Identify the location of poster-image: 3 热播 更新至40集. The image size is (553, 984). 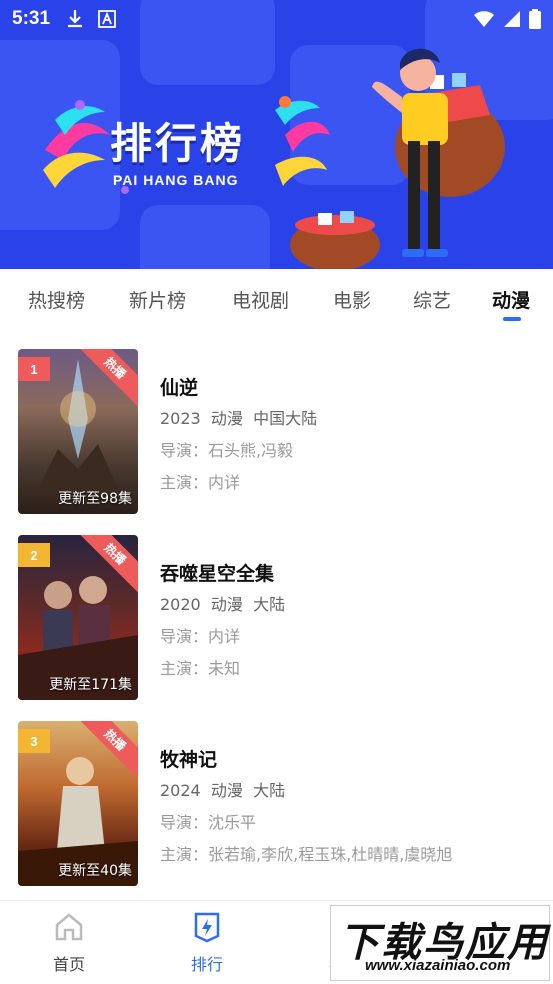
(78, 803).